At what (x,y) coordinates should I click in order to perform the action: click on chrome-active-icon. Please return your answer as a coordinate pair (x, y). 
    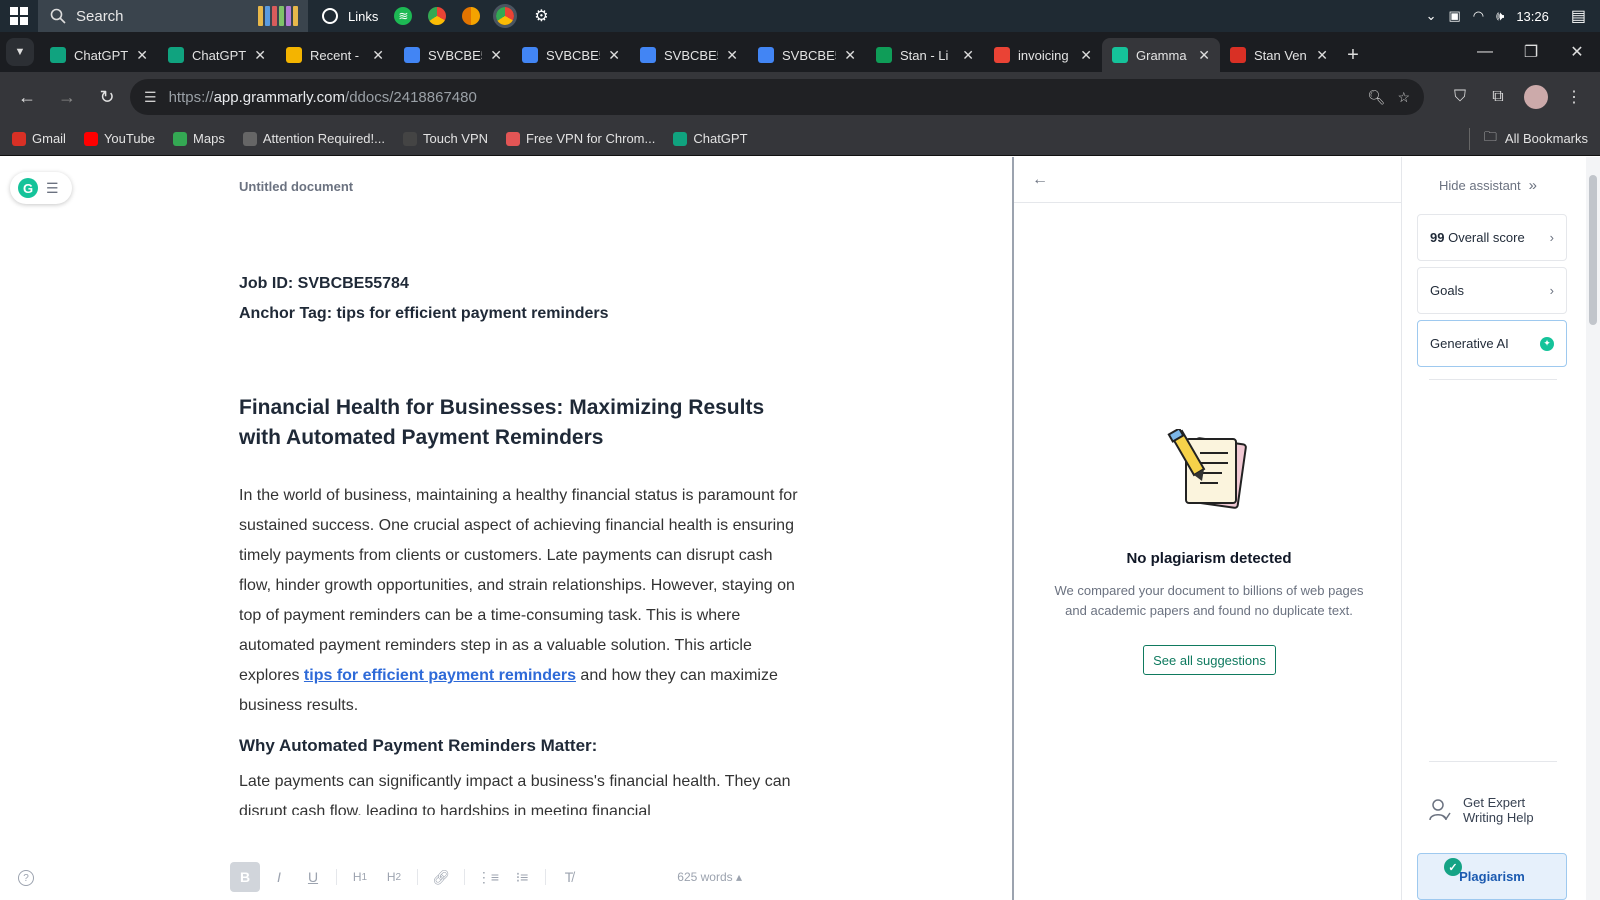
    Looking at the image, I should click on (505, 16).